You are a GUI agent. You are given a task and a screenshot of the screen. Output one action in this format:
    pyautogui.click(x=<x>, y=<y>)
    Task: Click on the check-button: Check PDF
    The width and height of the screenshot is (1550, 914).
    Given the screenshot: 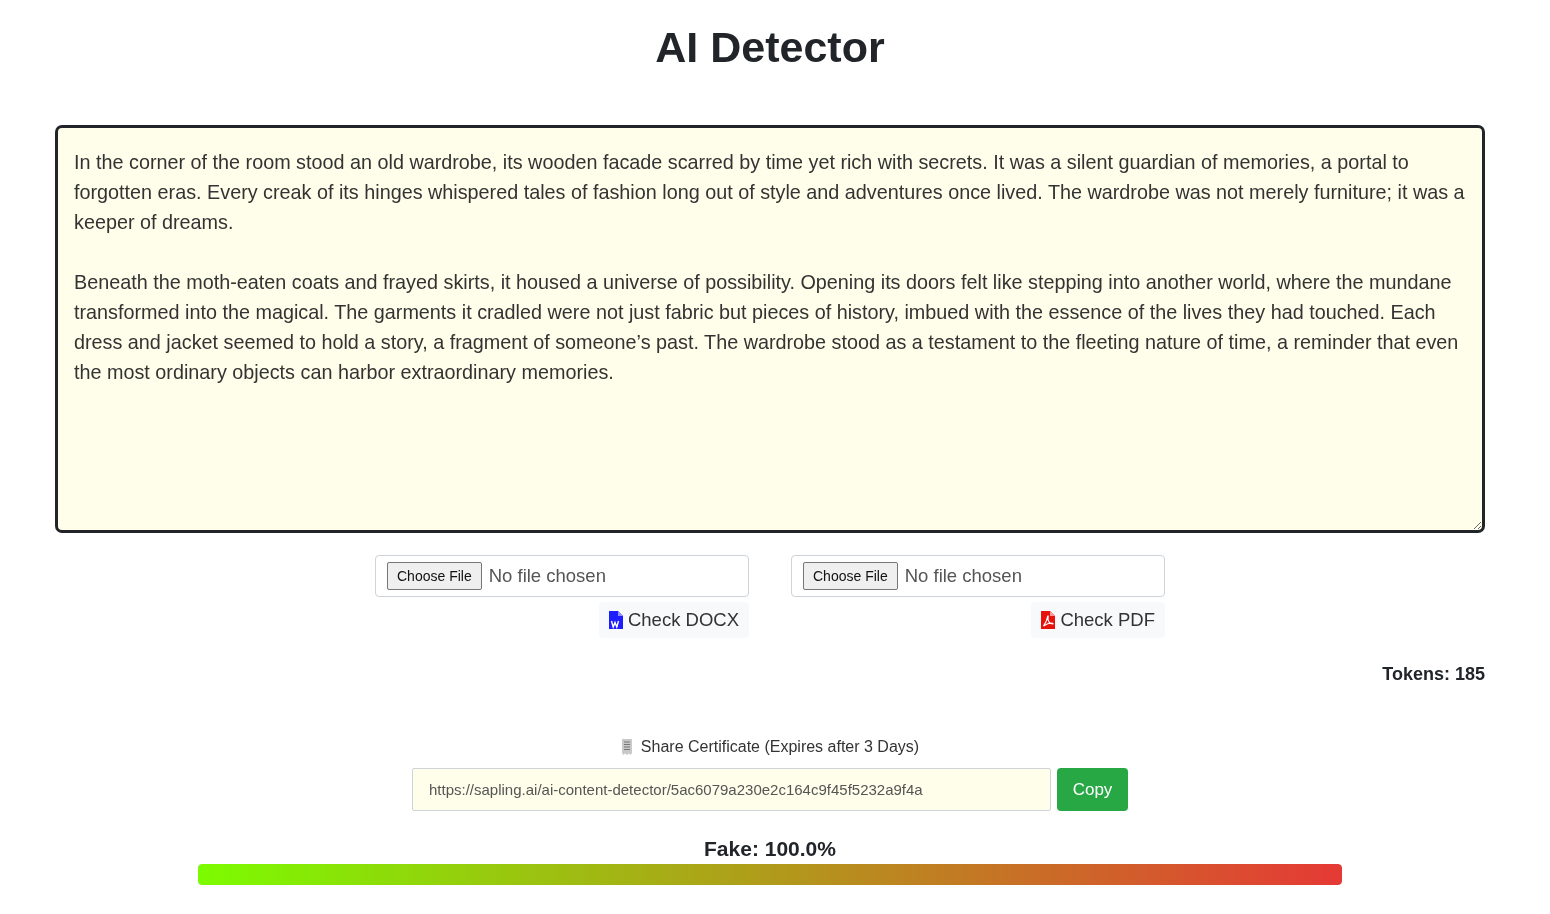 What is the action you would take?
    pyautogui.click(x=1098, y=620)
    